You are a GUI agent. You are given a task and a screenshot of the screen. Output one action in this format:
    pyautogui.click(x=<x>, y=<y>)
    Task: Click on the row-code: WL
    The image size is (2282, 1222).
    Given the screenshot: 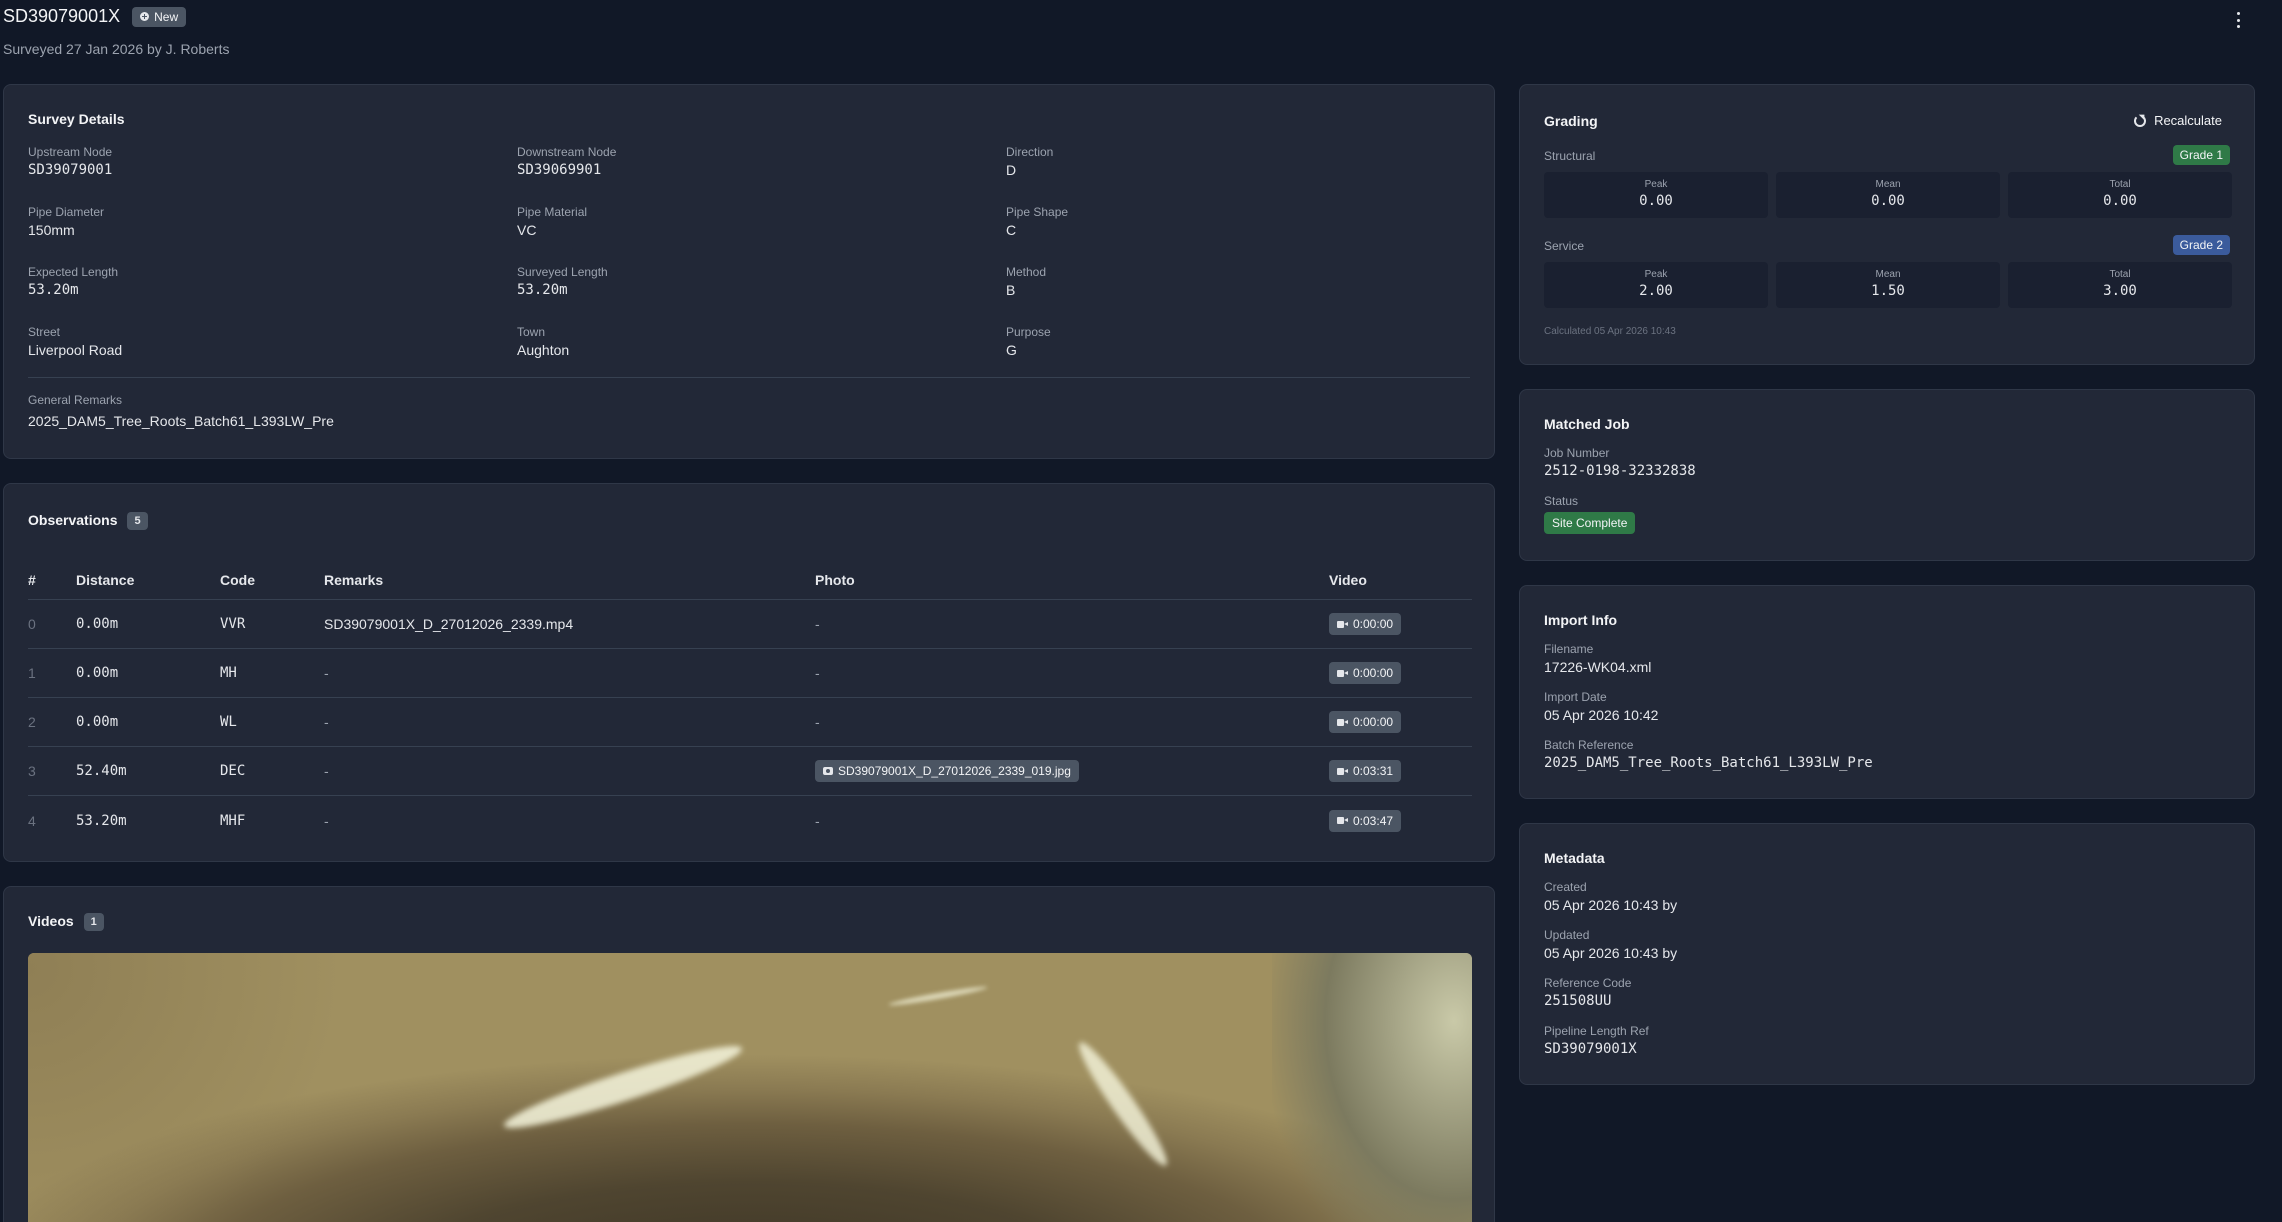 What is the action you would take?
    pyautogui.click(x=228, y=722)
    